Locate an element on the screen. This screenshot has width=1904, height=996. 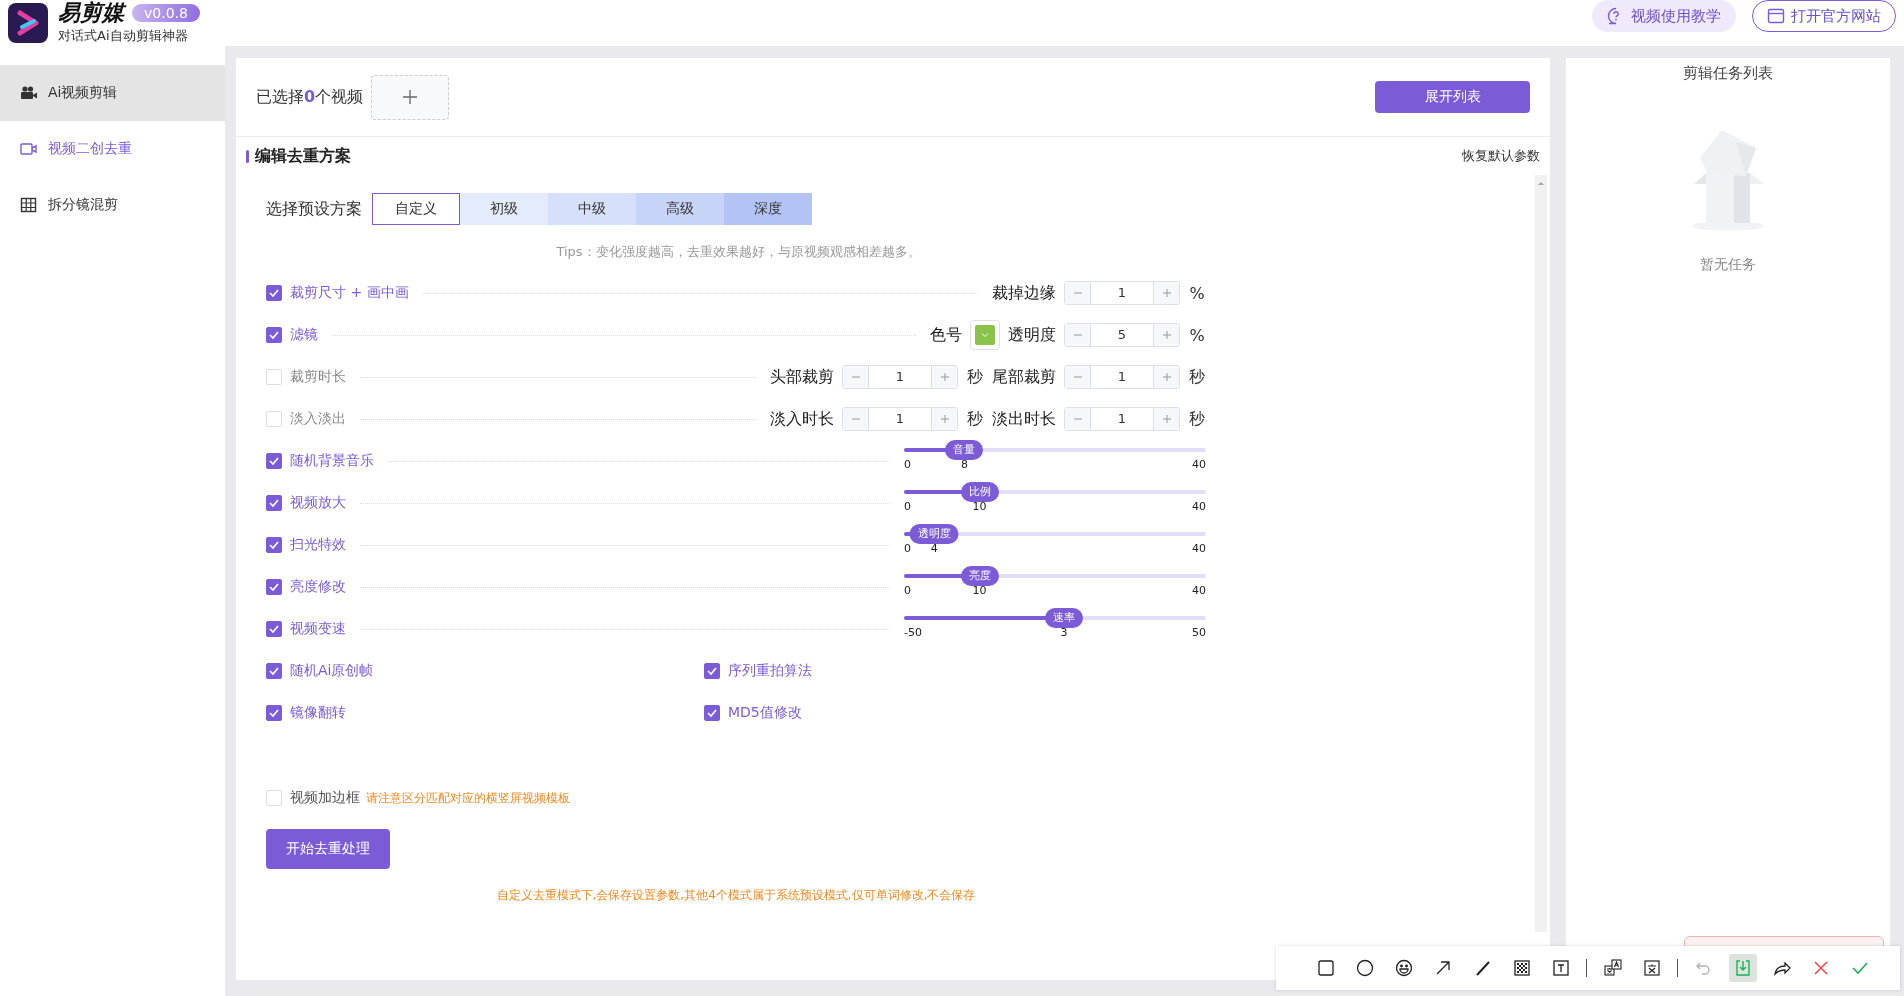
scroll-up-icon is located at coordinates (1541, 183).